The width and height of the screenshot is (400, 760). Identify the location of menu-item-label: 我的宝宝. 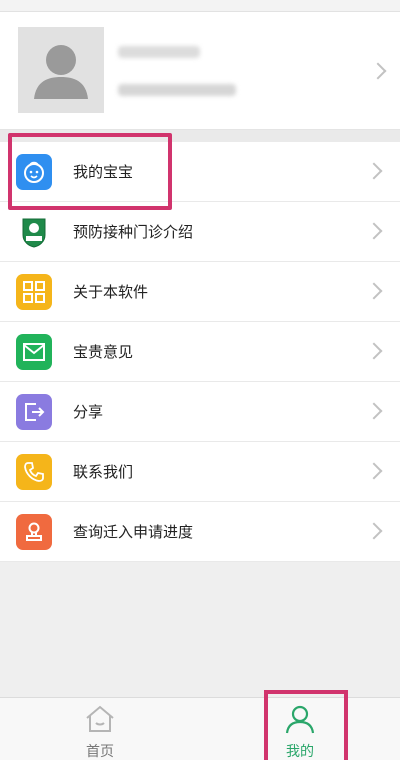
(103, 172).